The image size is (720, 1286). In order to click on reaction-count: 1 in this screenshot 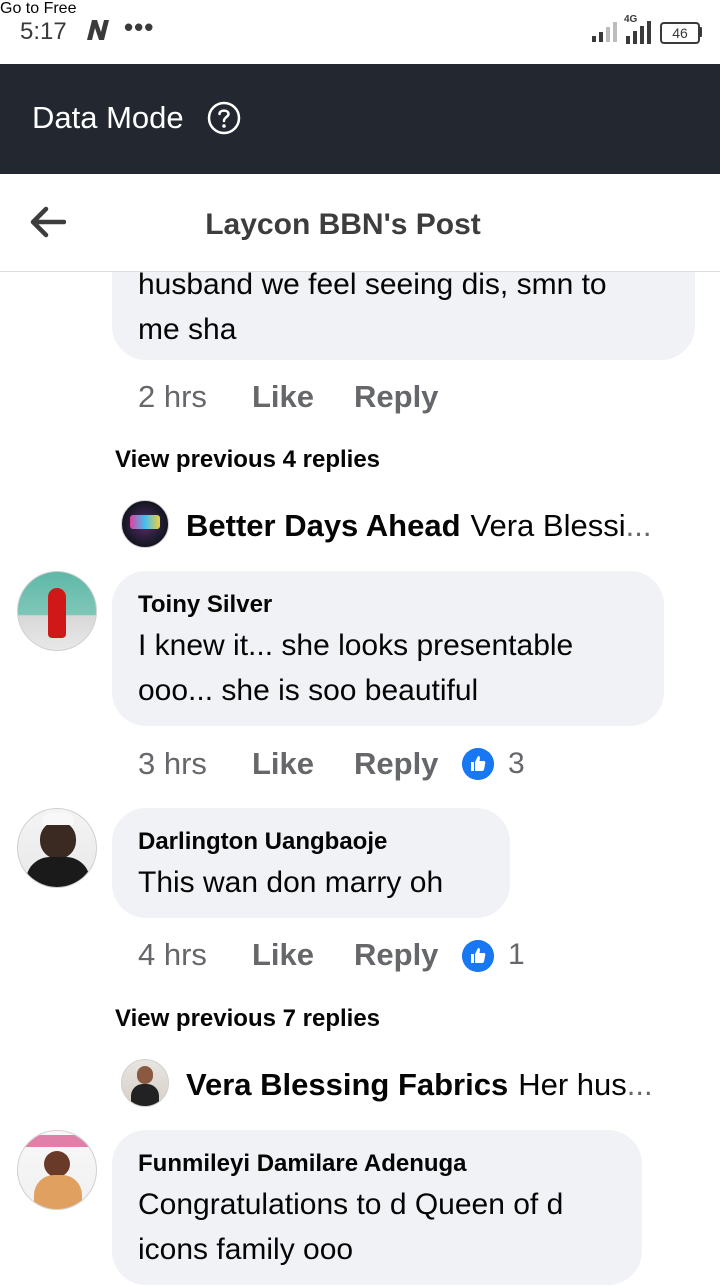, I will do `click(516, 954)`.